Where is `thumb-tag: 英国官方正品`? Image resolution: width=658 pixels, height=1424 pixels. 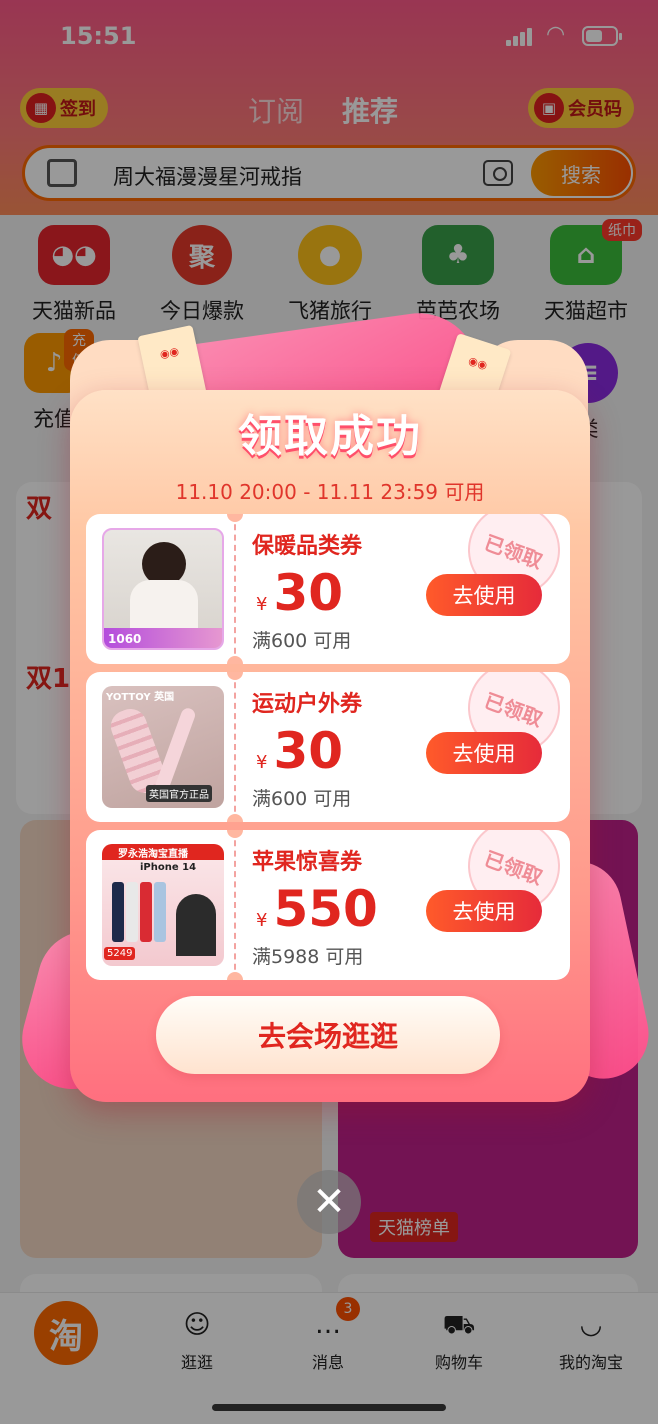 thumb-tag: 英国官方正品 is located at coordinates (179, 793).